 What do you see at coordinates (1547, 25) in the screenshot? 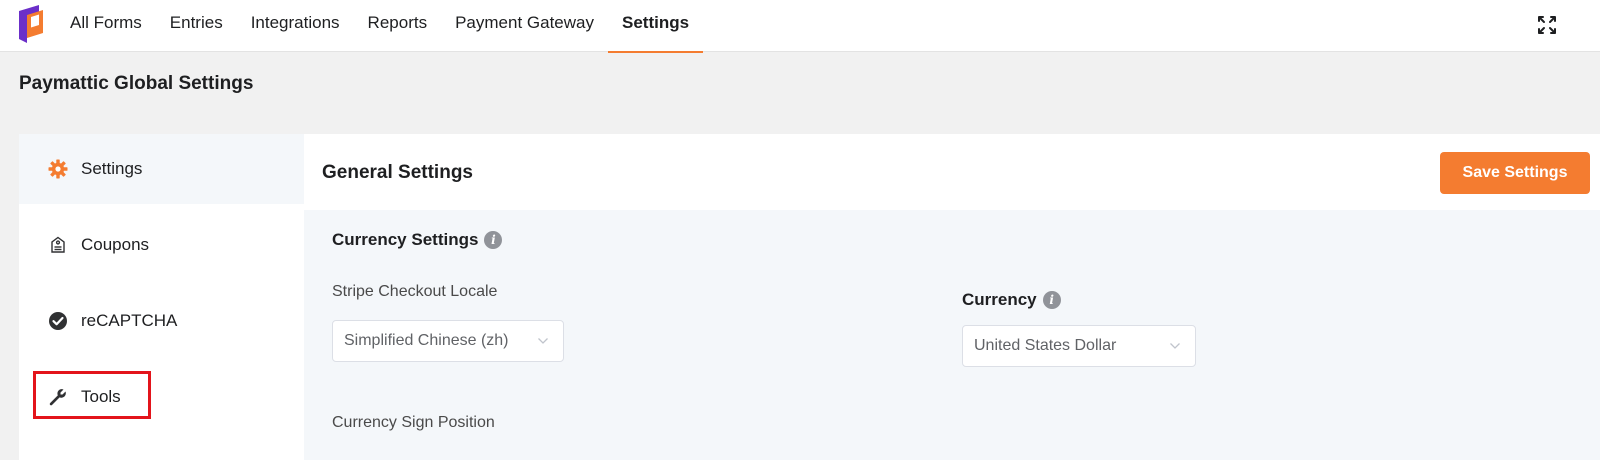
I see `fullscreen-toggle-icon` at bounding box center [1547, 25].